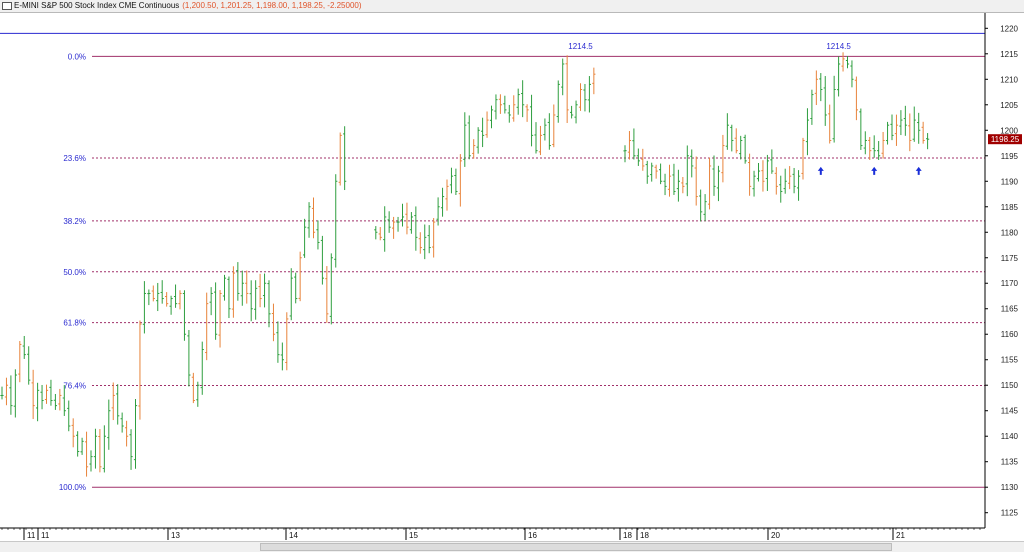  Describe the element at coordinates (7, 6) in the screenshot. I see `window-icon` at that location.